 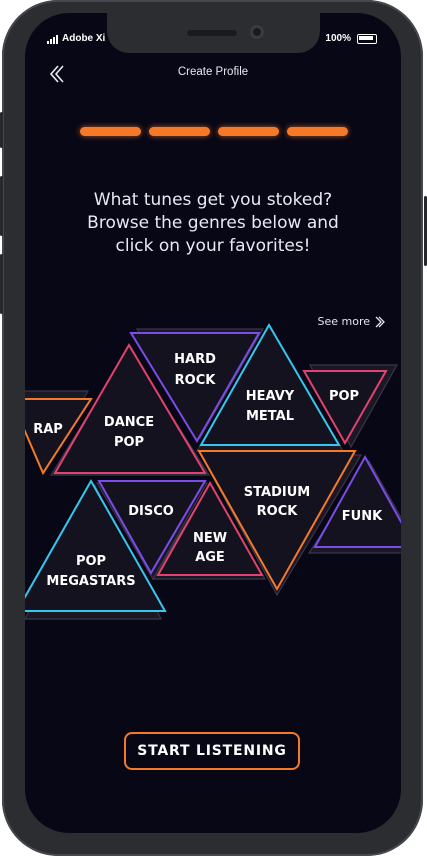 I want to click on genre-label: NEW, so click(x=210, y=538).